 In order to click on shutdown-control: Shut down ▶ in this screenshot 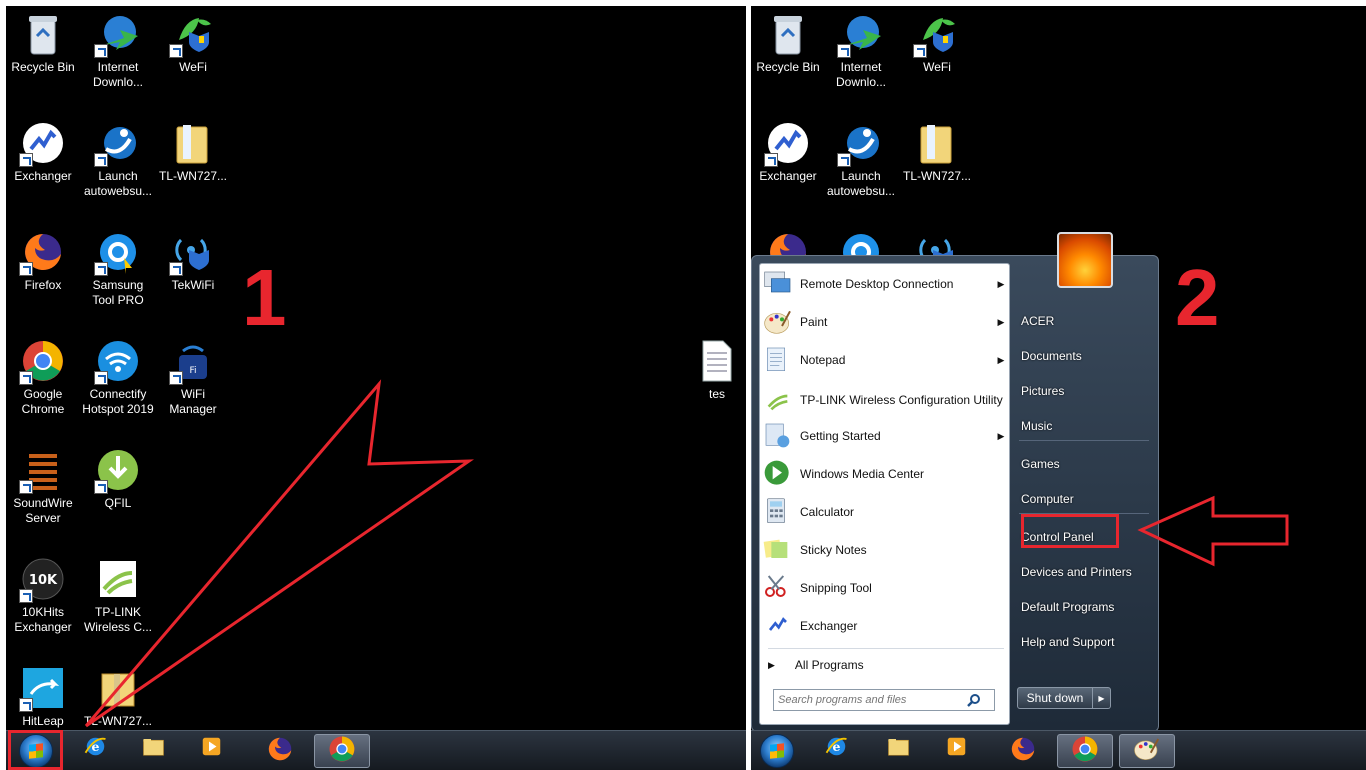, I will do `click(1064, 698)`.